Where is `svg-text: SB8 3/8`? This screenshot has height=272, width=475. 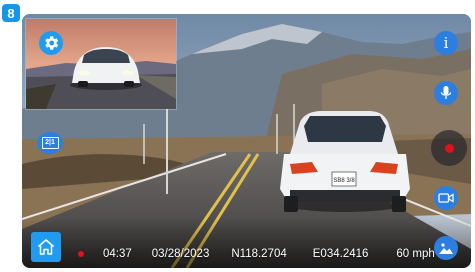
svg-text: SB8 3/8 is located at coordinates (344, 181).